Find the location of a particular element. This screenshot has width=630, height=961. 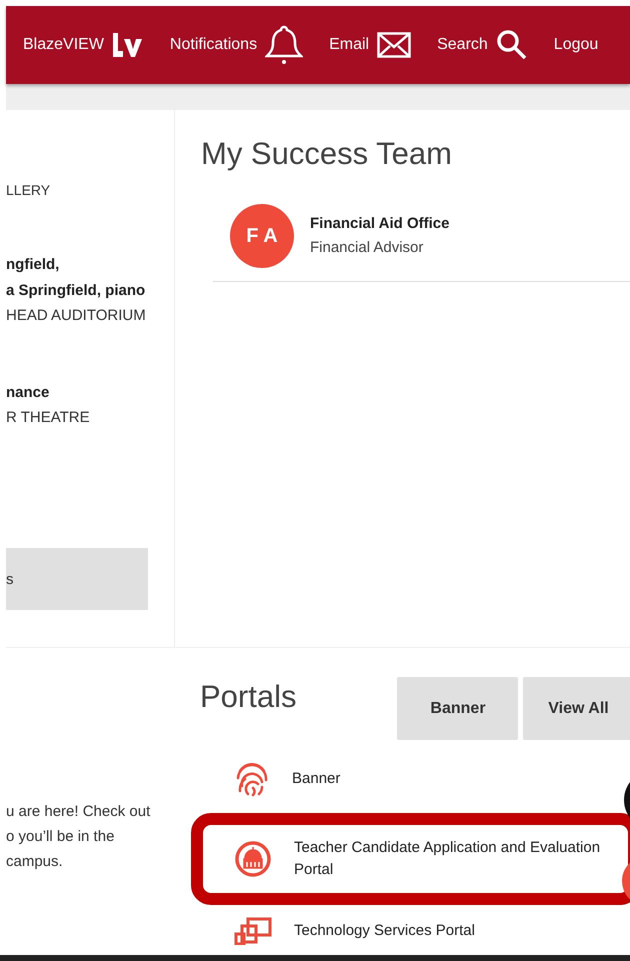

member-name: Financial Aid Office is located at coordinates (380, 224).